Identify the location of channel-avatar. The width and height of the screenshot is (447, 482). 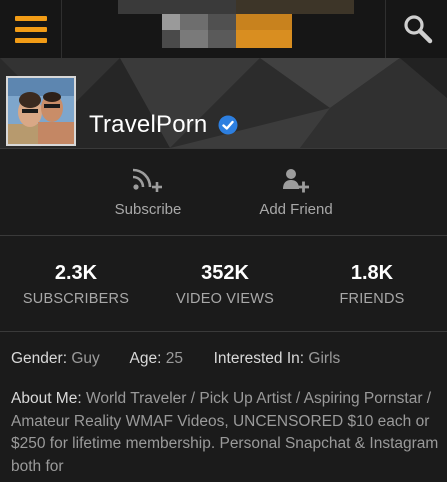
(41, 111).